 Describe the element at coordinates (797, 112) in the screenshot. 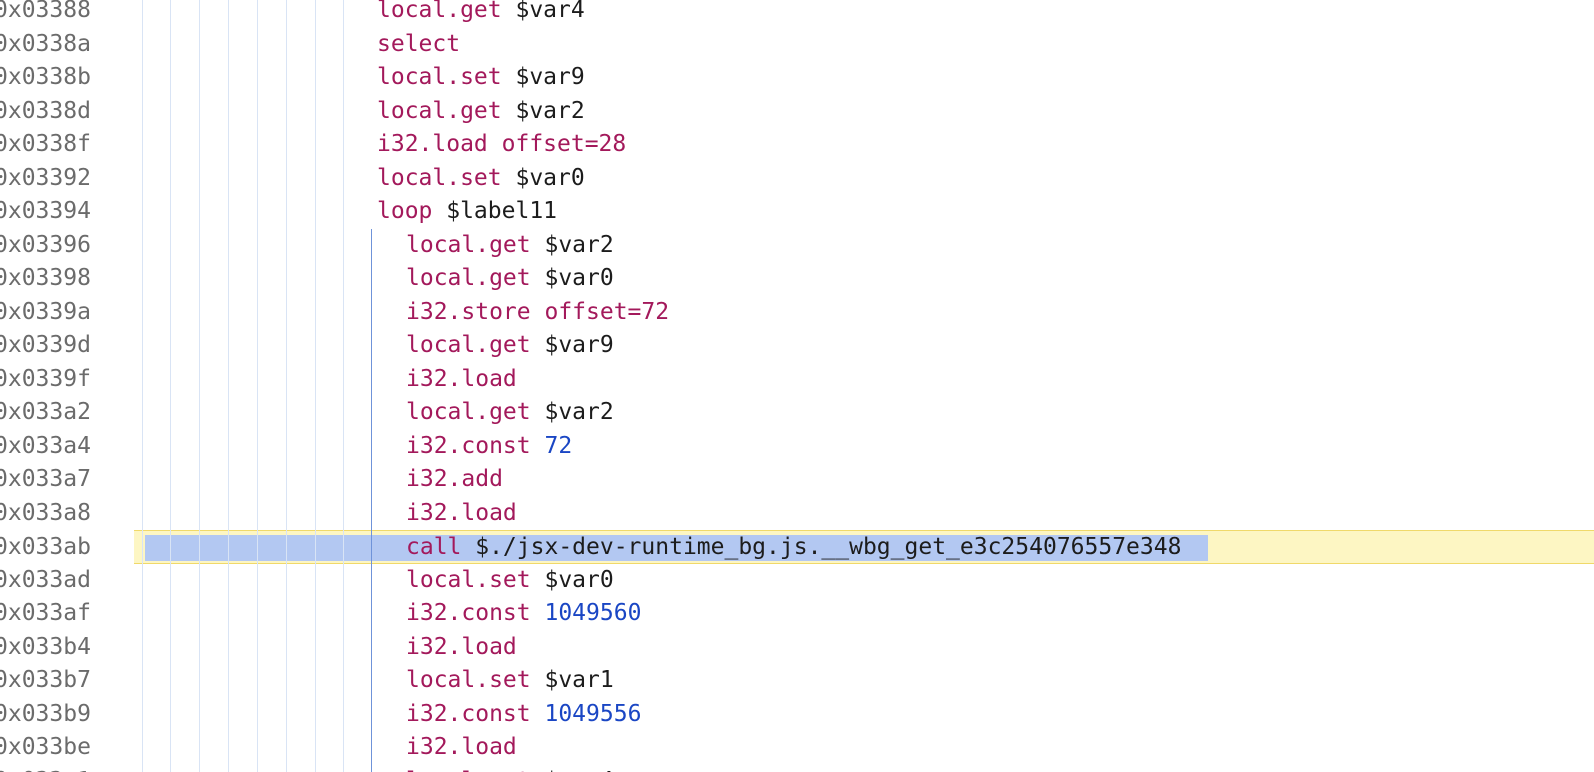

I see `code-line: 0x0338d local.get $var2` at that location.